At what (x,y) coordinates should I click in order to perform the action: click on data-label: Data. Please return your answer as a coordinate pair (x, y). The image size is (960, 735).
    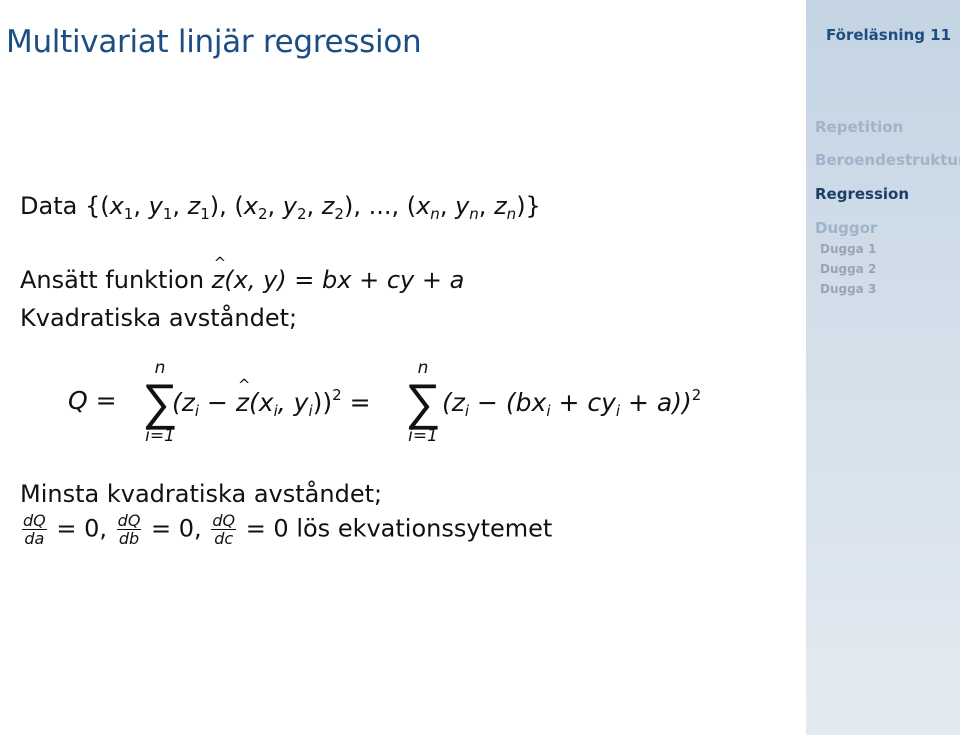
    Looking at the image, I should click on (49, 206).